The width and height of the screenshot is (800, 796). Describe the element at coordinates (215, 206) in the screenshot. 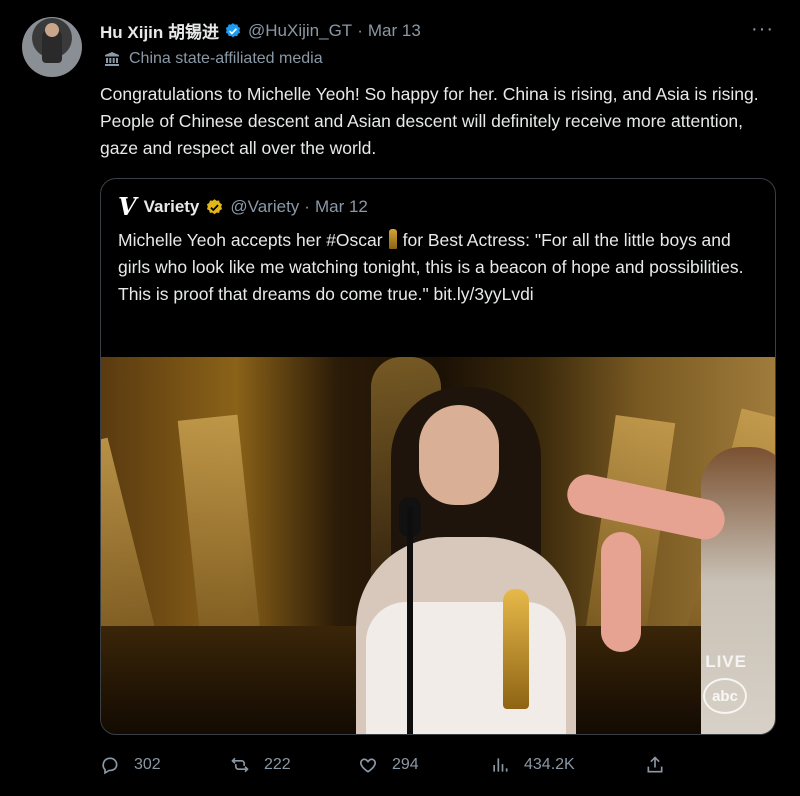

I see `gold-verified-badge-icon` at that location.